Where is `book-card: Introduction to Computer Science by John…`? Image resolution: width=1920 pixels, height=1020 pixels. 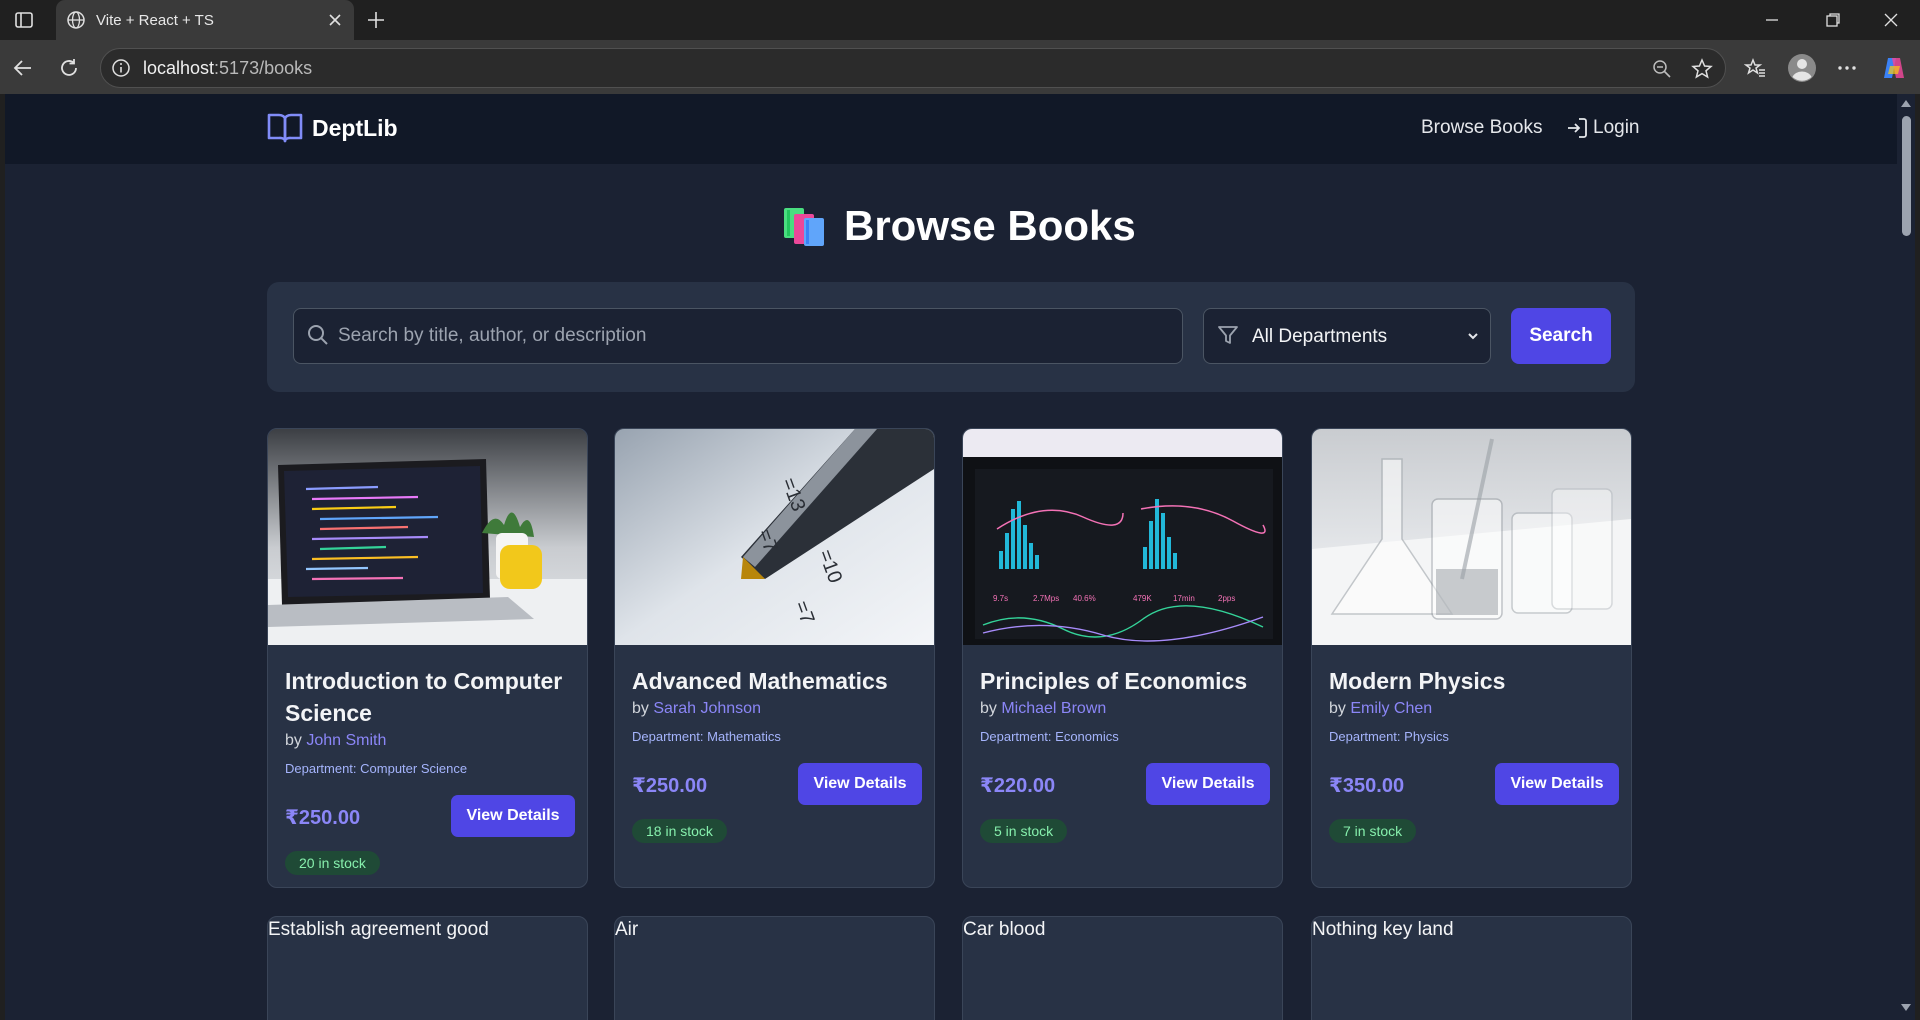 book-card: Introduction to Computer Science by John… is located at coordinates (427, 658).